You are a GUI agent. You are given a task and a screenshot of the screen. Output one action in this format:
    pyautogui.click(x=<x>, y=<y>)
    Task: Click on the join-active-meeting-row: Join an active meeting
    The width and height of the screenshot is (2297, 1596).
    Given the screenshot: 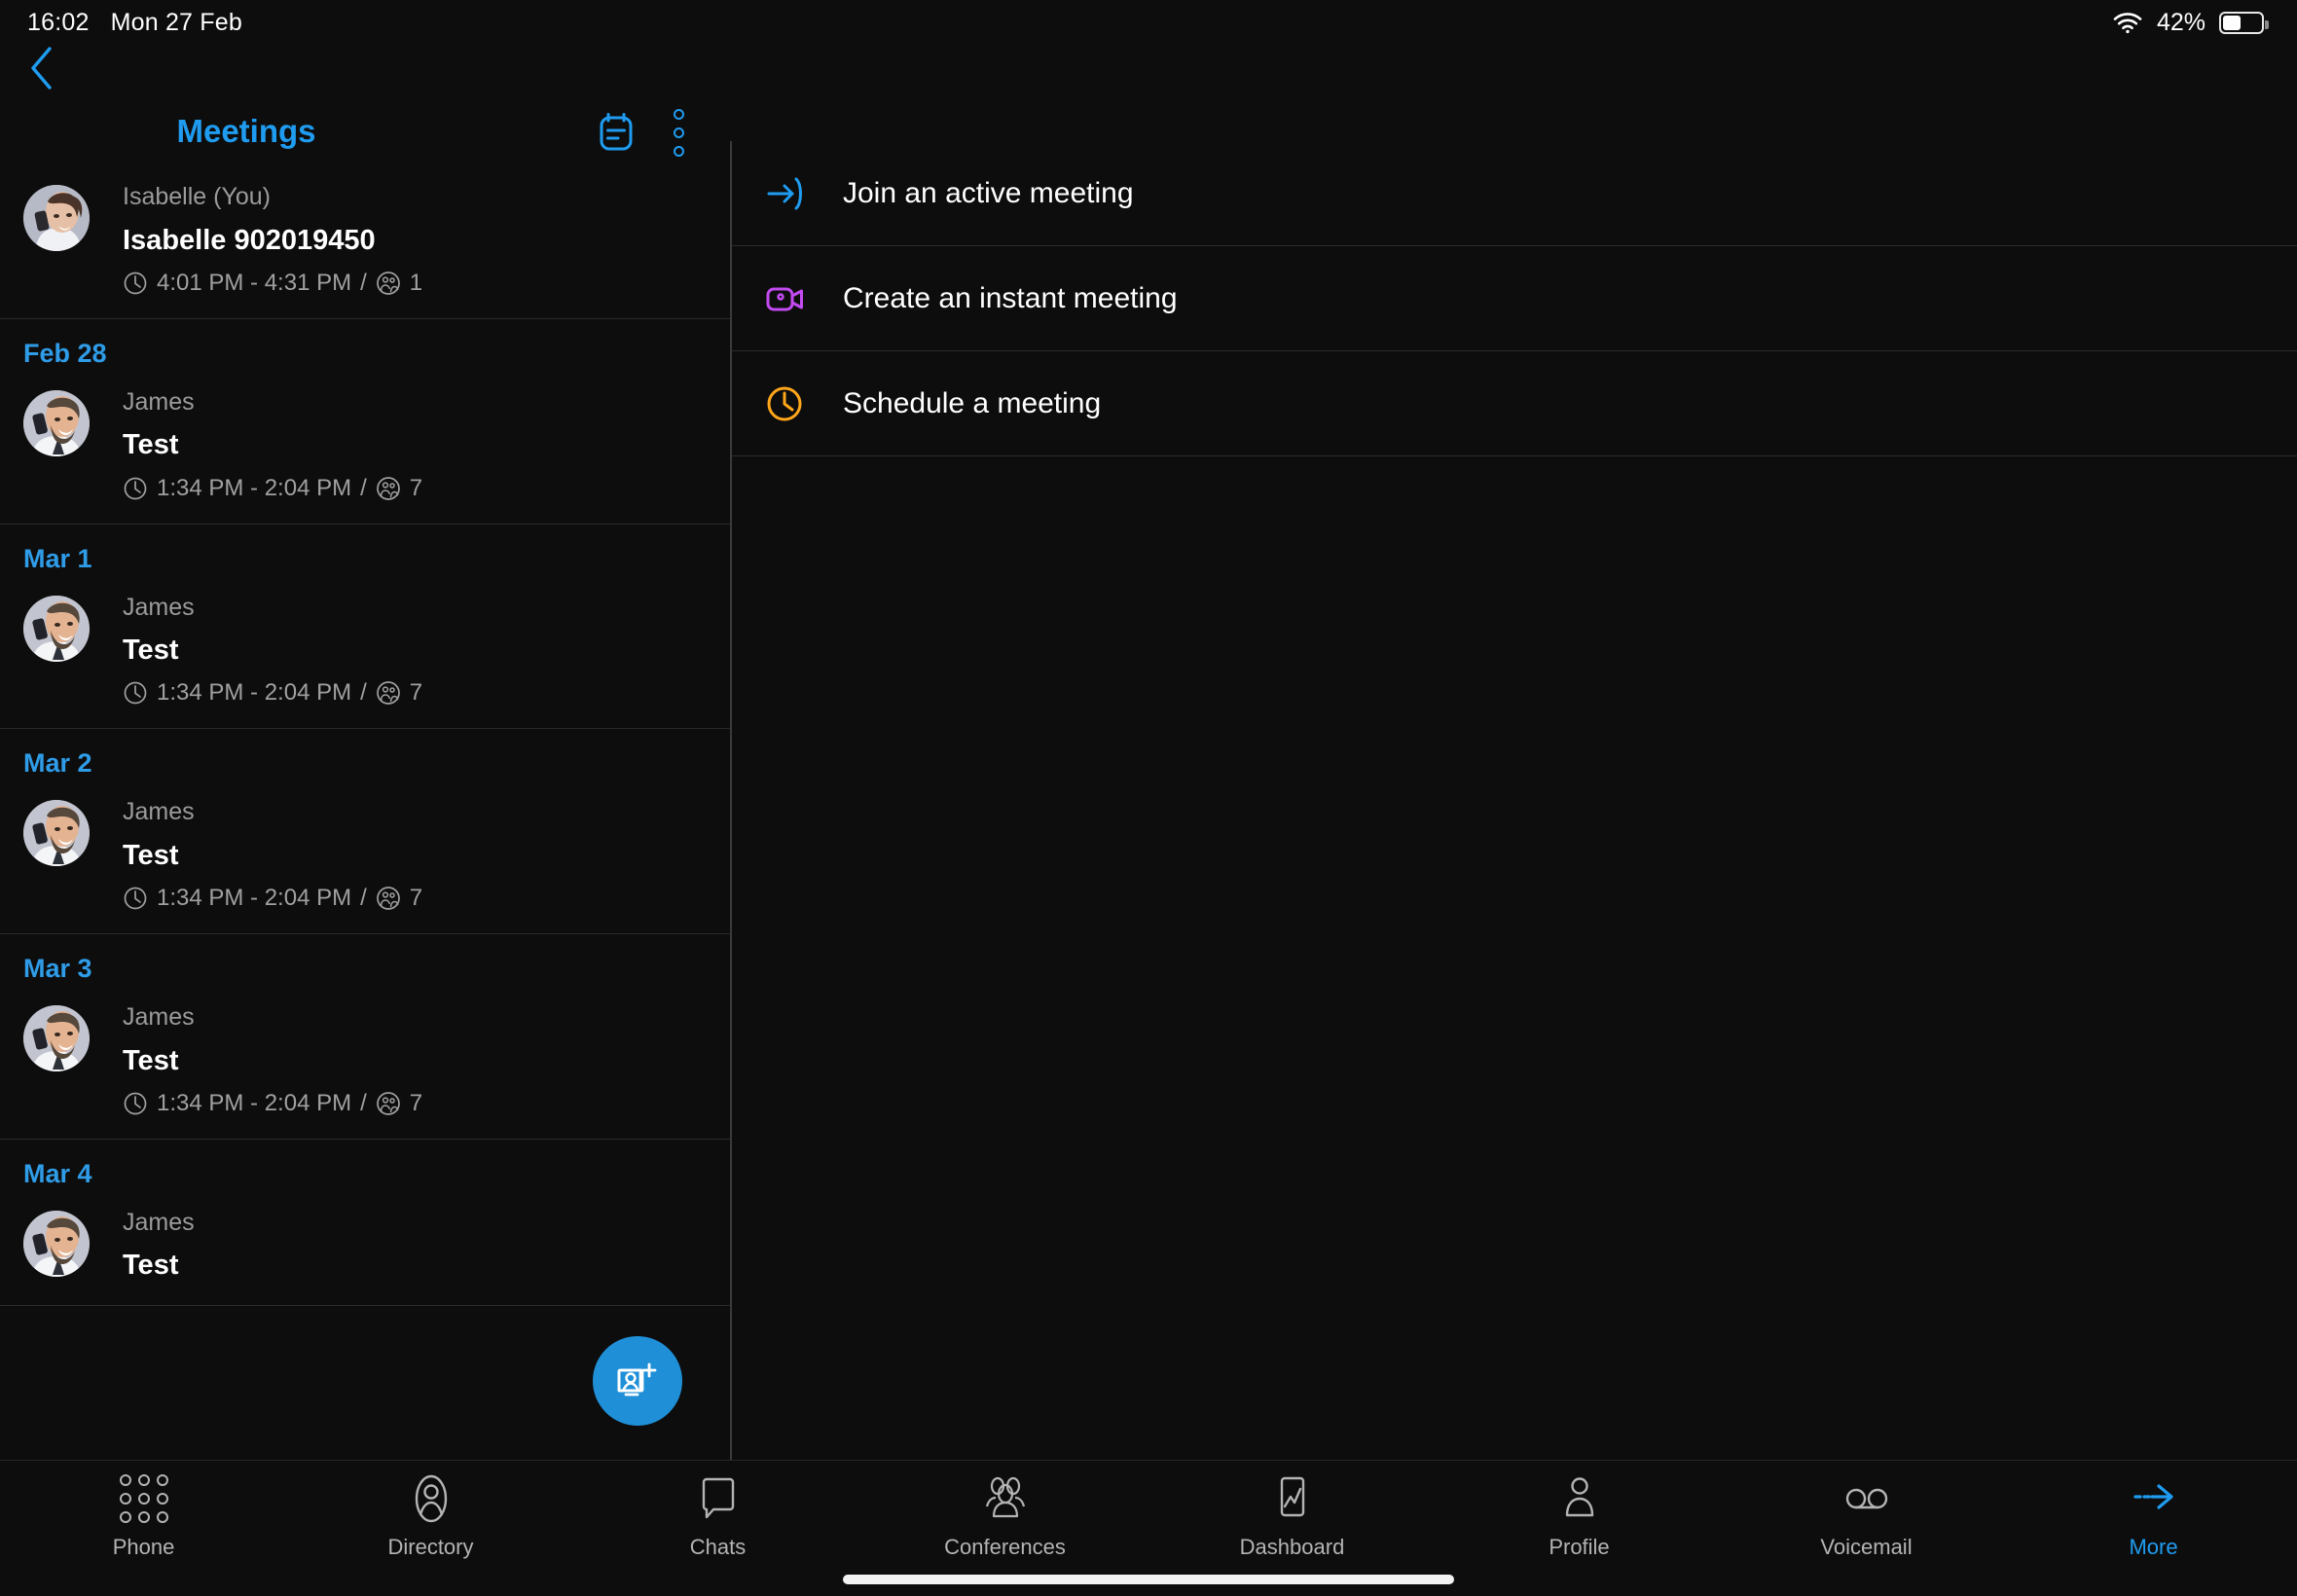 What is the action you would take?
    pyautogui.click(x=1514, y=194)
    